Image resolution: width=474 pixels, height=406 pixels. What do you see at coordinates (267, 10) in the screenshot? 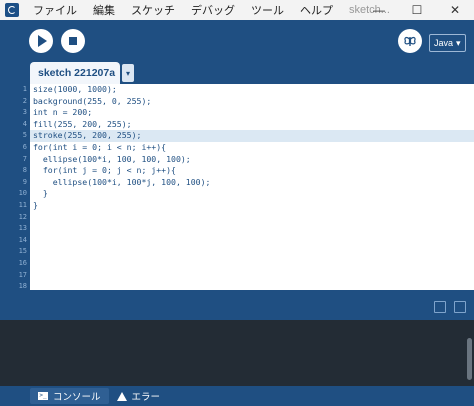
I see `menu-tools: ツール` at bounding box center [267, 10].